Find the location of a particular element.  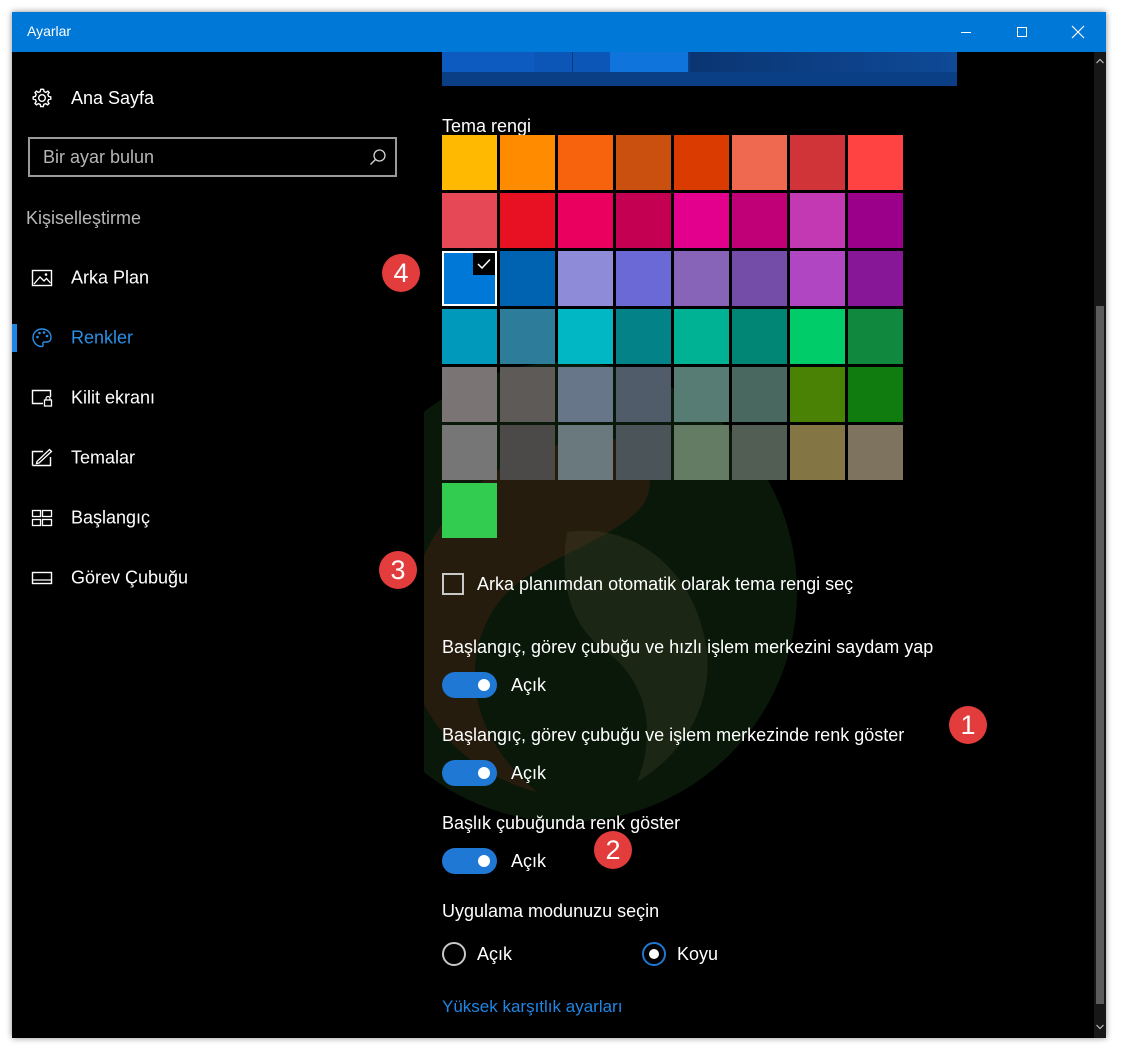

search-input is located at coordinates (195, 157).